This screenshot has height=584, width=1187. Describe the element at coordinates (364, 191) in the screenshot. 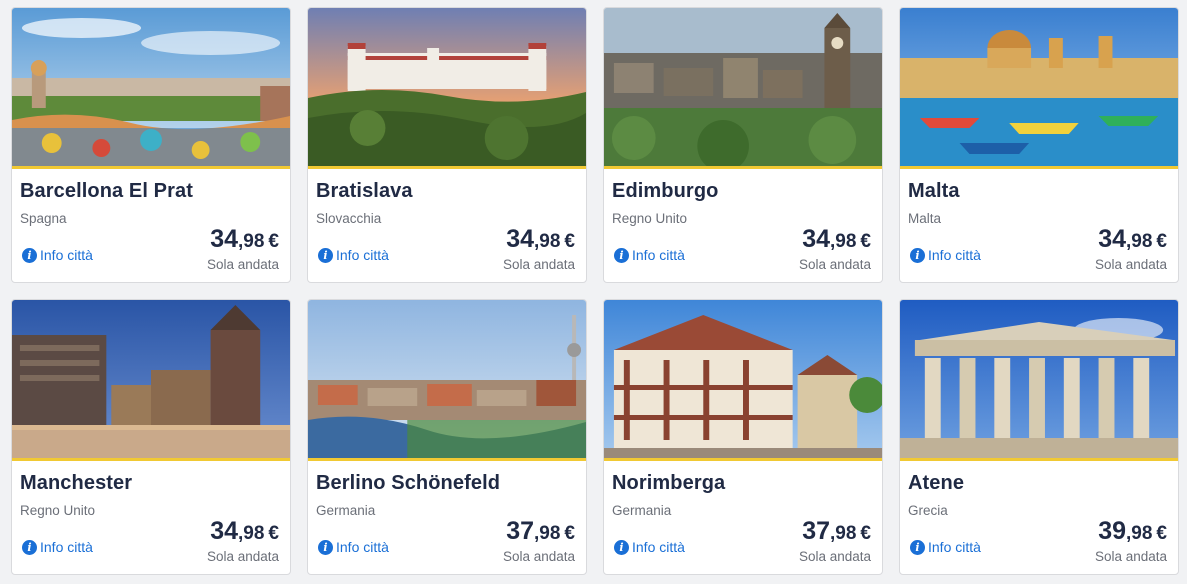

I see `city-name: Bratislava` at that location.